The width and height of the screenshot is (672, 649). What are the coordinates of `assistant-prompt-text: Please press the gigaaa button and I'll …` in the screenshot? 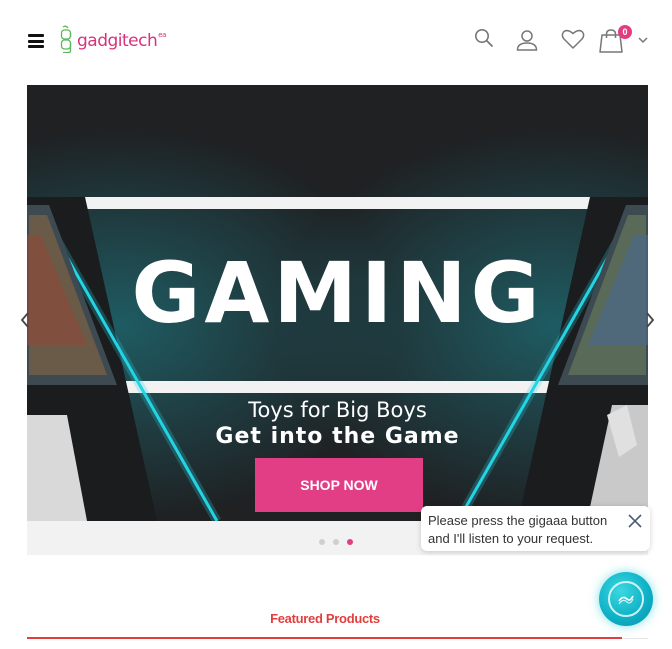 It's located at (518, 529).